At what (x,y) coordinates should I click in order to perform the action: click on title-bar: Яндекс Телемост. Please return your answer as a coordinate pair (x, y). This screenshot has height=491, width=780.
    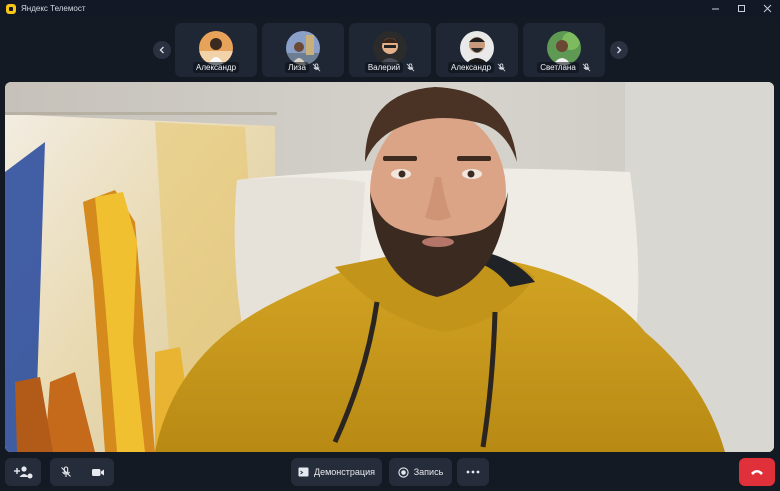
    Looking at the image, I should click on (390, 8).